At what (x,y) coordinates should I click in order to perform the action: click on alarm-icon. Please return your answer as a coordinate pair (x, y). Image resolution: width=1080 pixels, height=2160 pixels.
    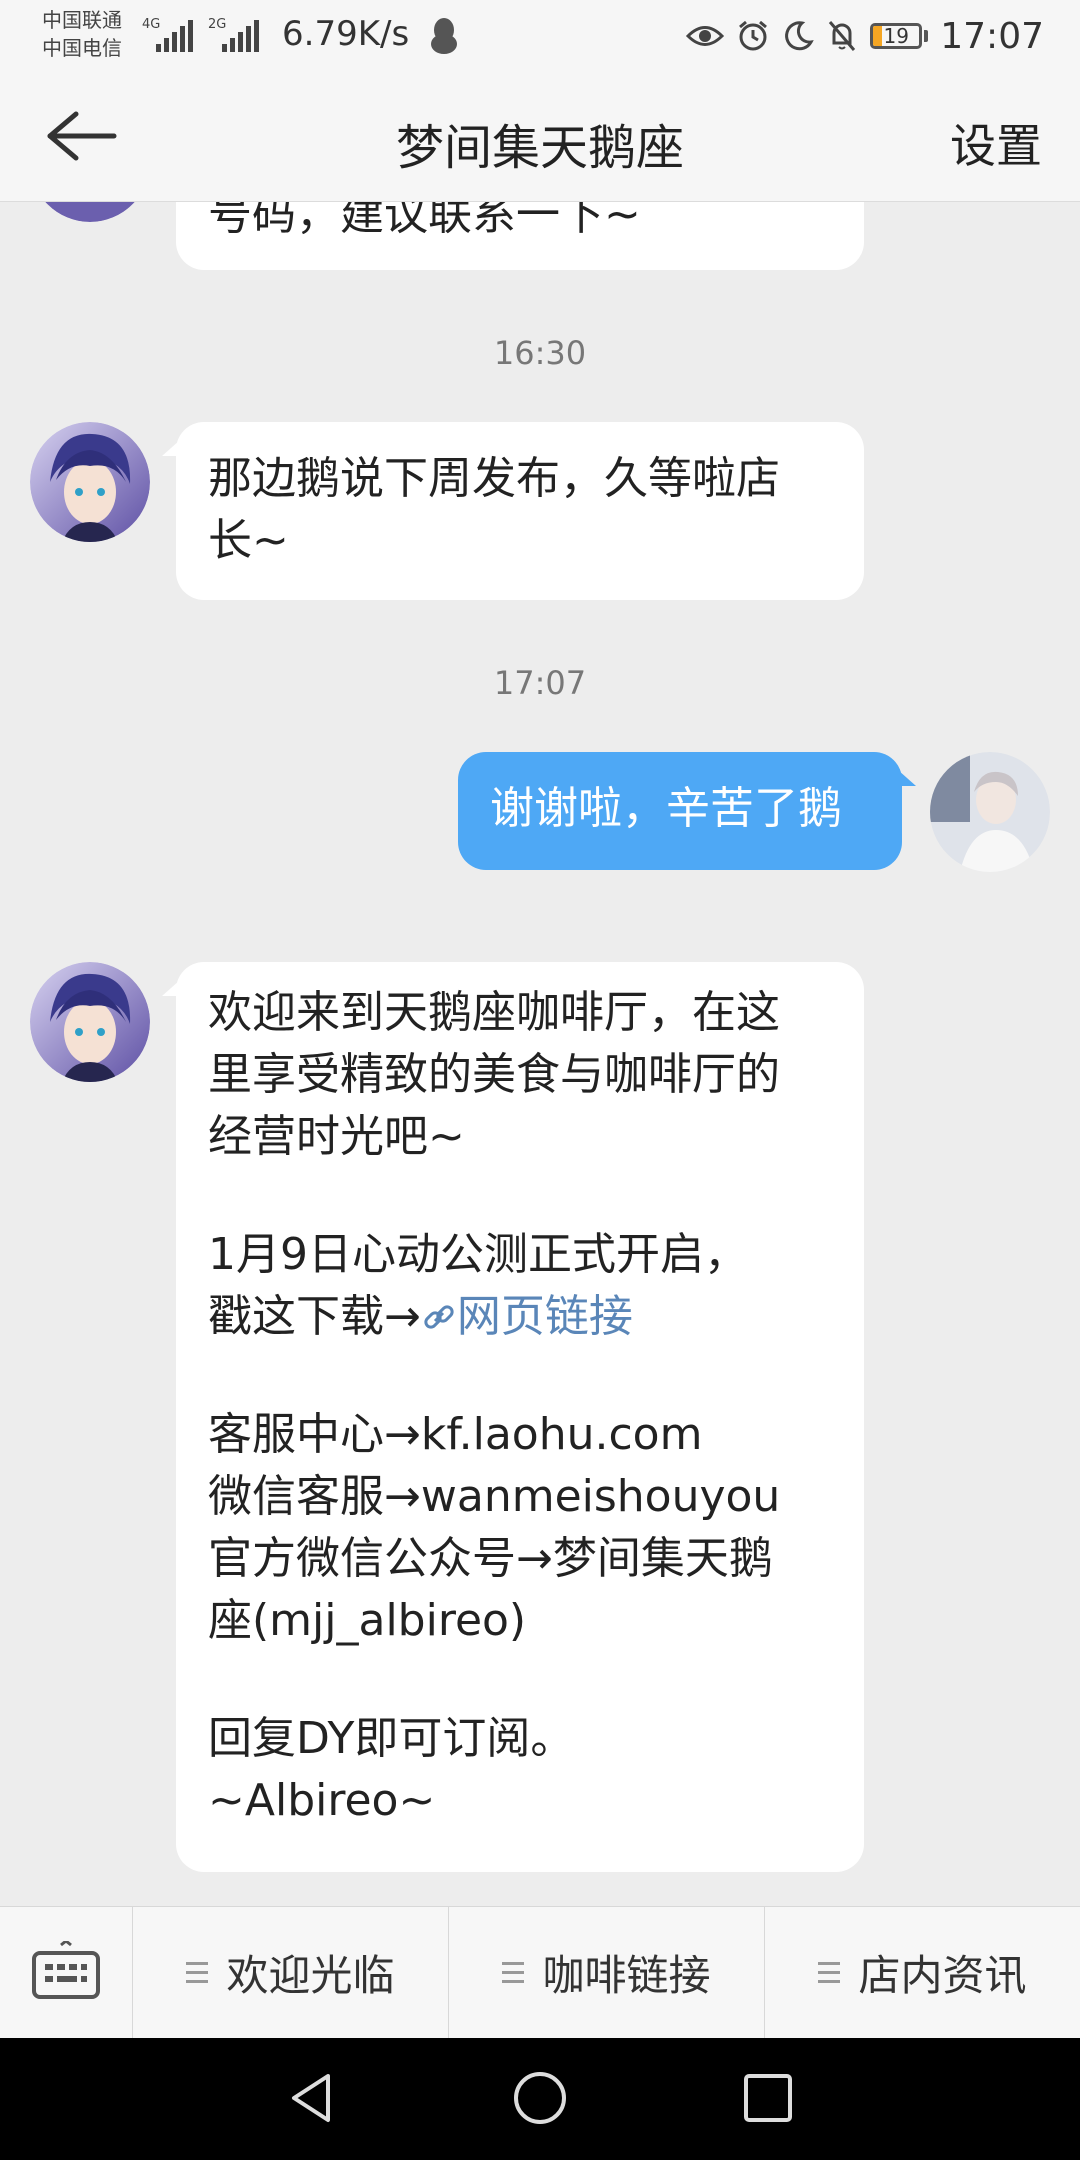
    Looking at the image, I should click on (753, 35).